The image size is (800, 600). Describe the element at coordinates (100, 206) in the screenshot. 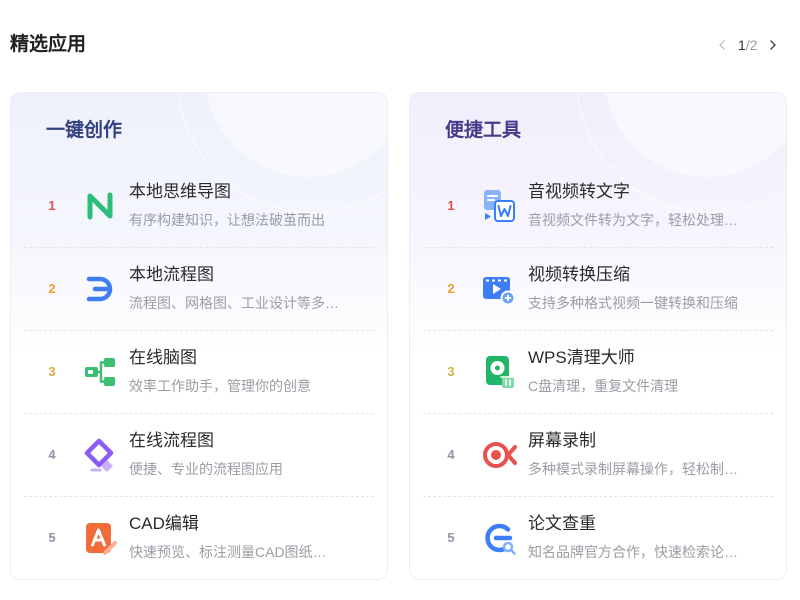

I see `mind-map-icon` at that location.